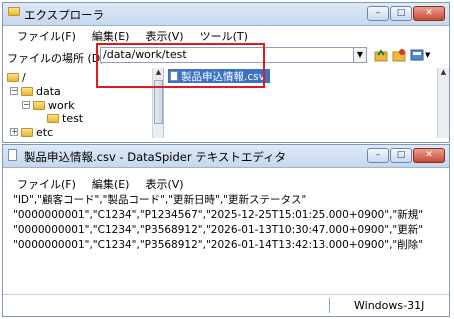 Image resolution: width=454 pixels, height=319 pixels. What do you see at coordinates (64, 15) in the screenshot?
I see `explorer-title: エクスプローラ` at bounding box center [64, 15].